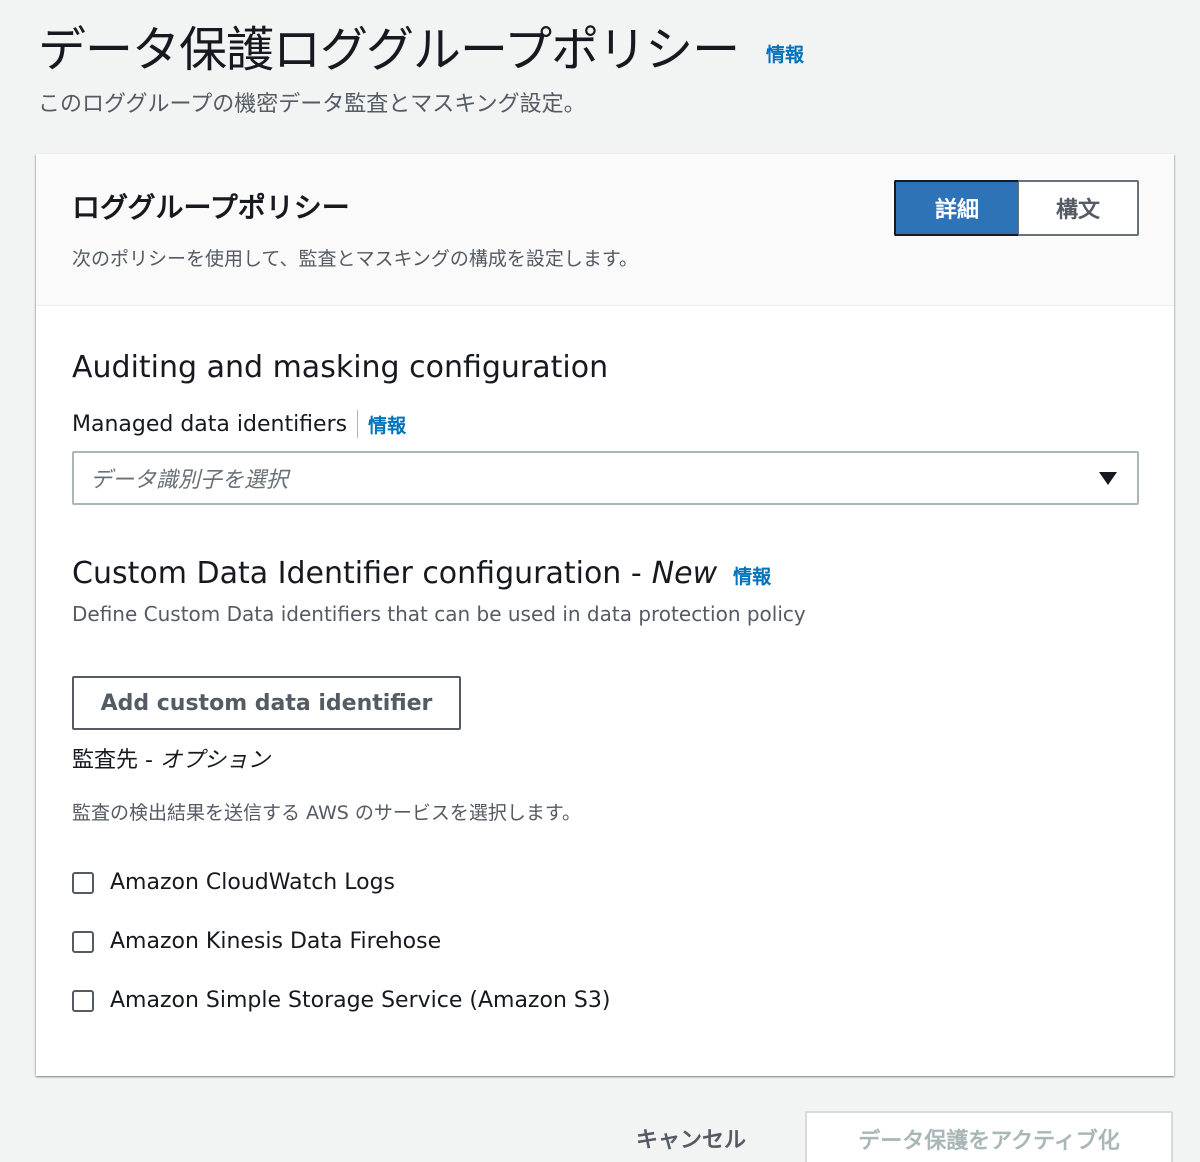 This screenshot has height=1162, width=1200. I want to click on managed-identifiers-label-row: Managed data identifiers 情報, so click(239, 424).